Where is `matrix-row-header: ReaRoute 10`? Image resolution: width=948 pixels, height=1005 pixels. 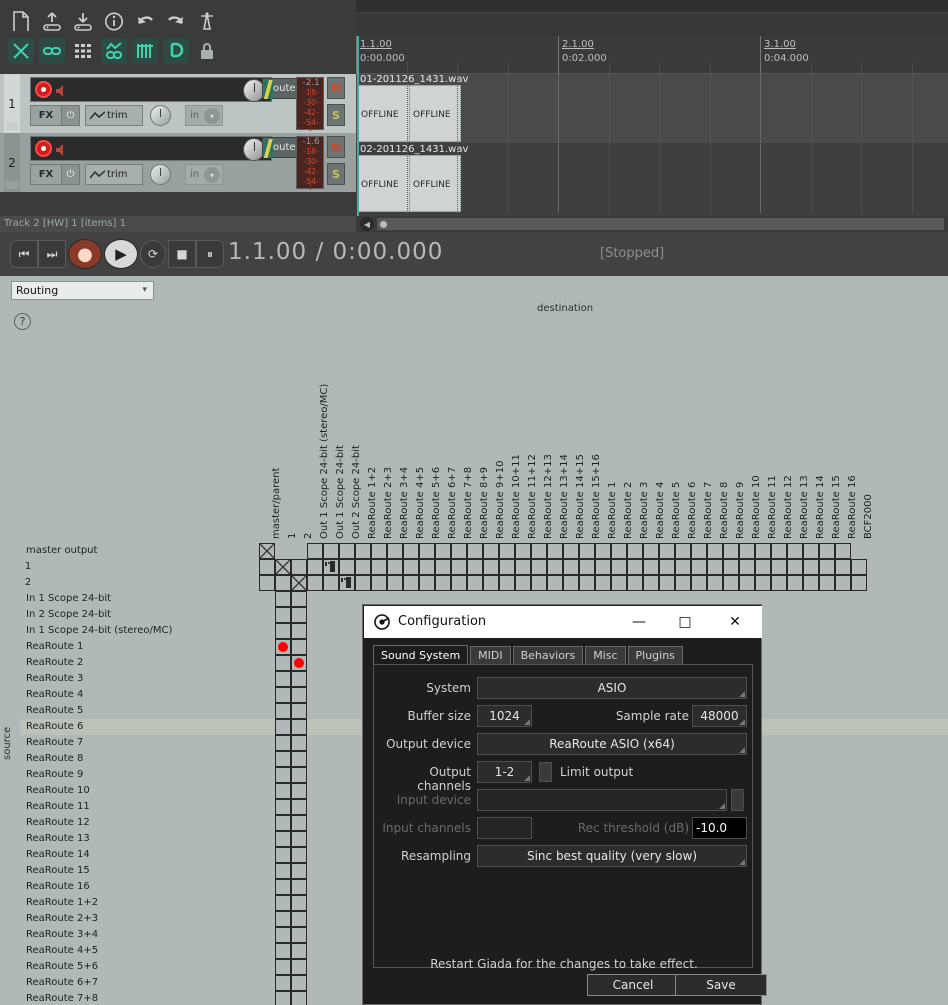
matrix-row-header: ReaRoute 10 is located at coordinates (58, 791).